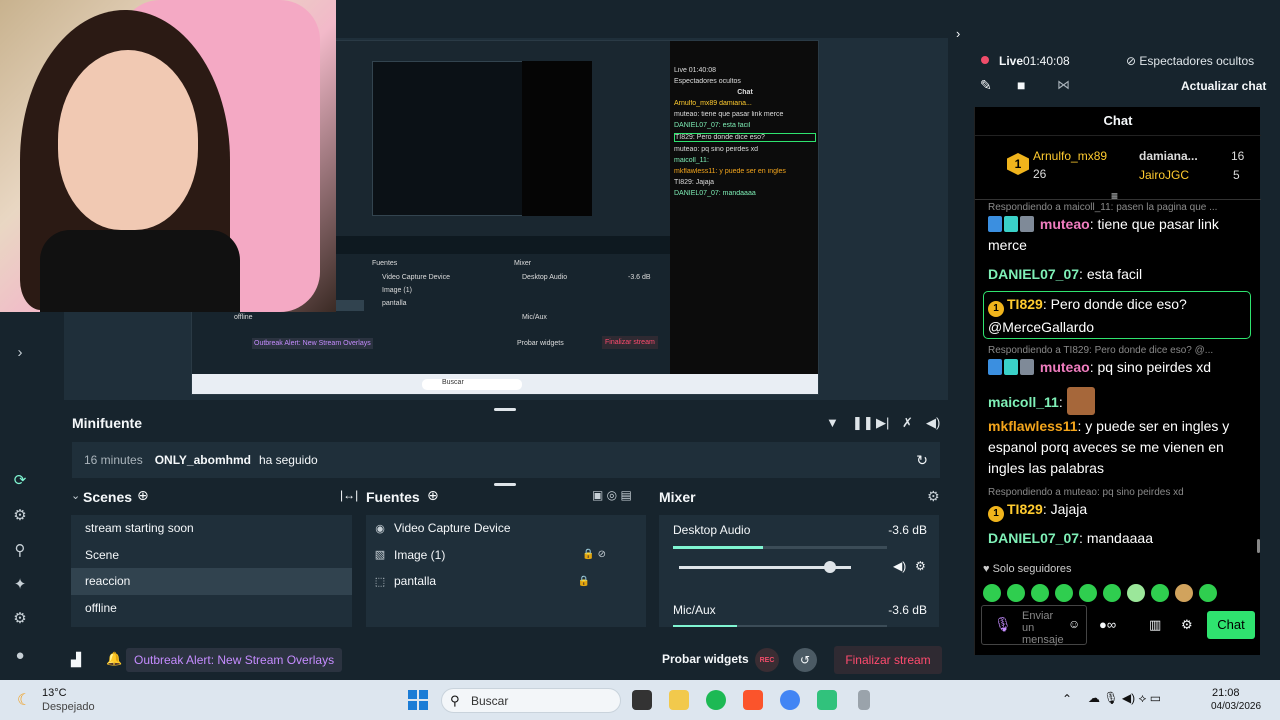  What do you see at coordinates (933, 496) in the screenshot?
I see `mixer-settings-icon: ⚙` at bounding box center [933, 496].